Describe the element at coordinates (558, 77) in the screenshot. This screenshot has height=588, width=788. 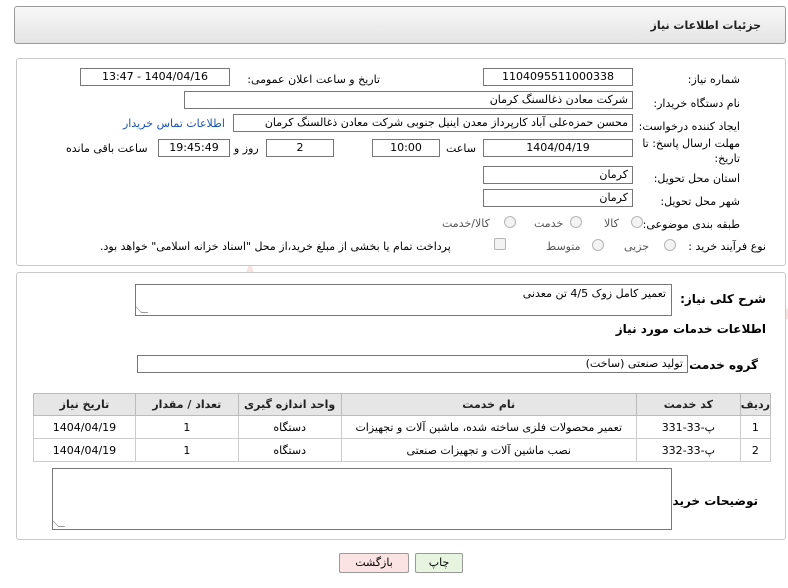
I see `need-number-field: 1104095511000338` at that location.